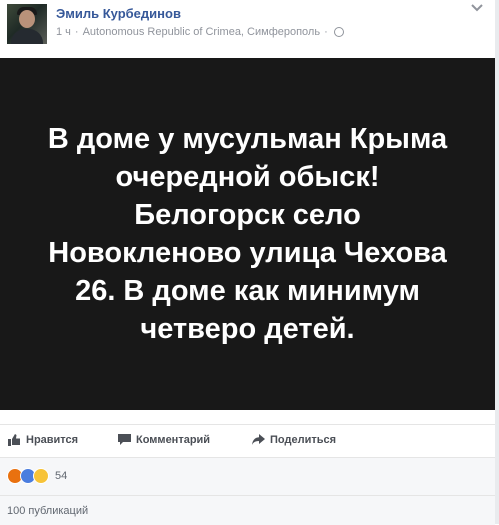  What do you see at coordinates (258, 439) in the screenshot?
I see `share-icon` at bounding box center [258, 439].